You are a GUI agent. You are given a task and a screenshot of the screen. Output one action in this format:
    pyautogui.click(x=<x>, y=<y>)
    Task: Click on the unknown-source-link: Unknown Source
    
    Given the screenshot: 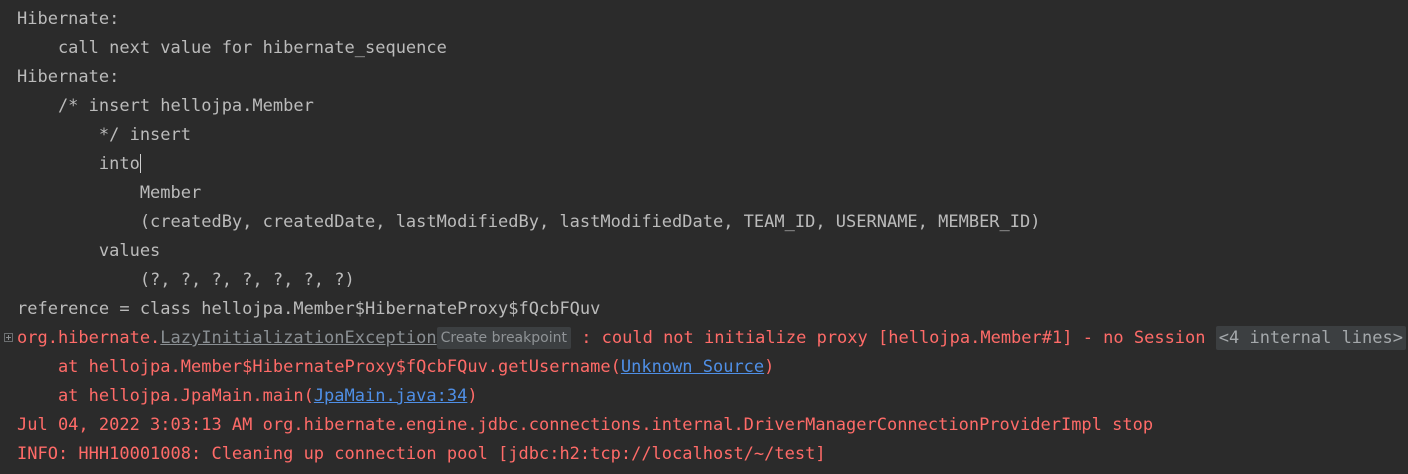 What is the action you would take?
    pyautogui.click(x=692, y=367)
    